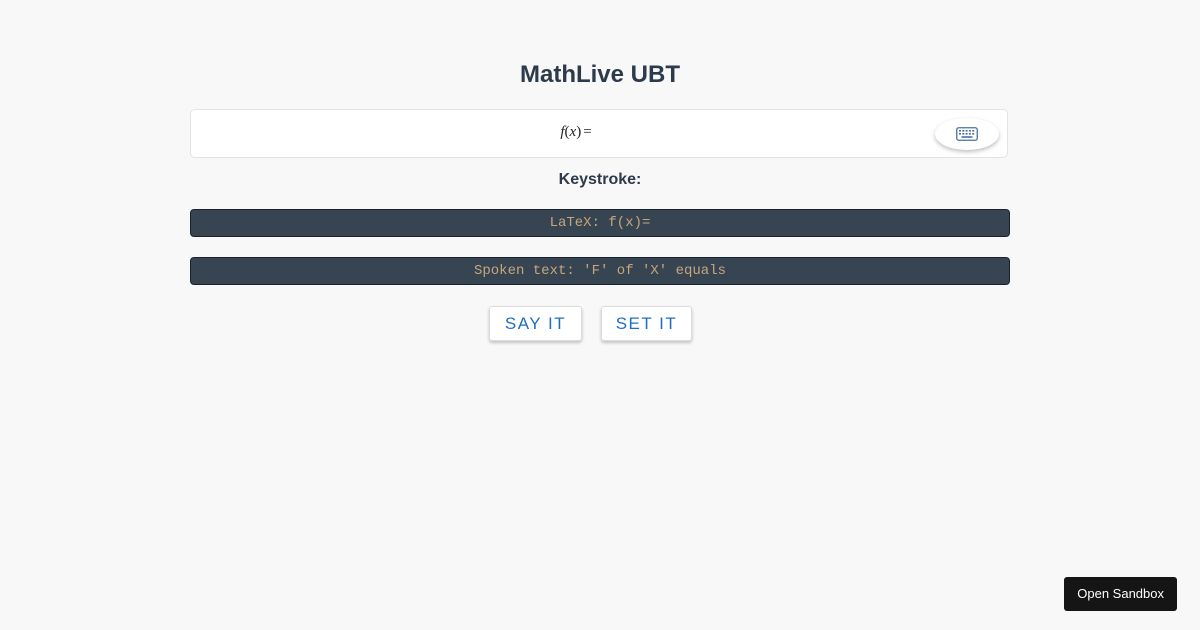 The width and height of the screenshot is (1200, 630). I want to click on say-it-button: SAY IT, so click(535, 323).